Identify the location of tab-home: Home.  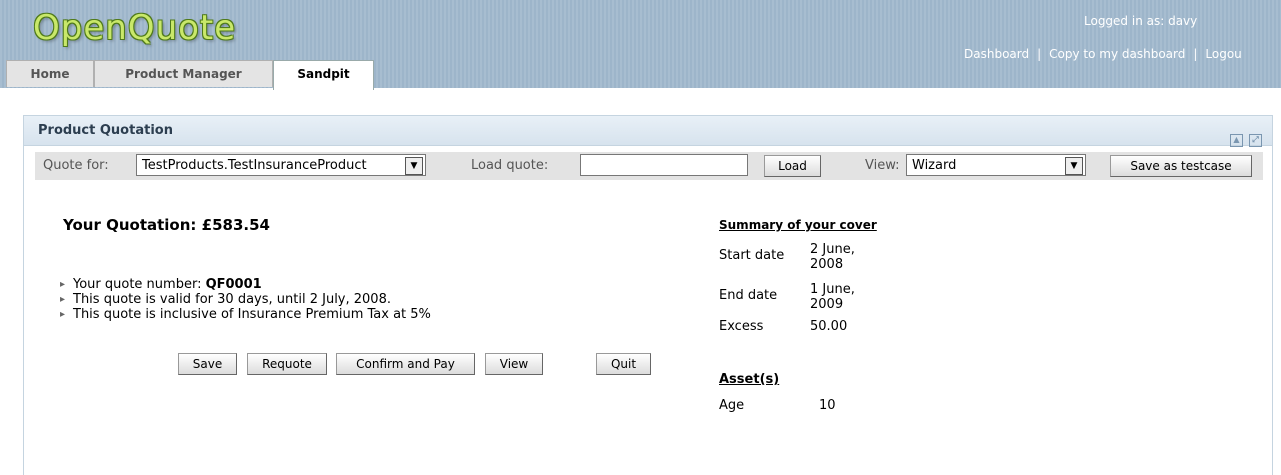
(50, 73).